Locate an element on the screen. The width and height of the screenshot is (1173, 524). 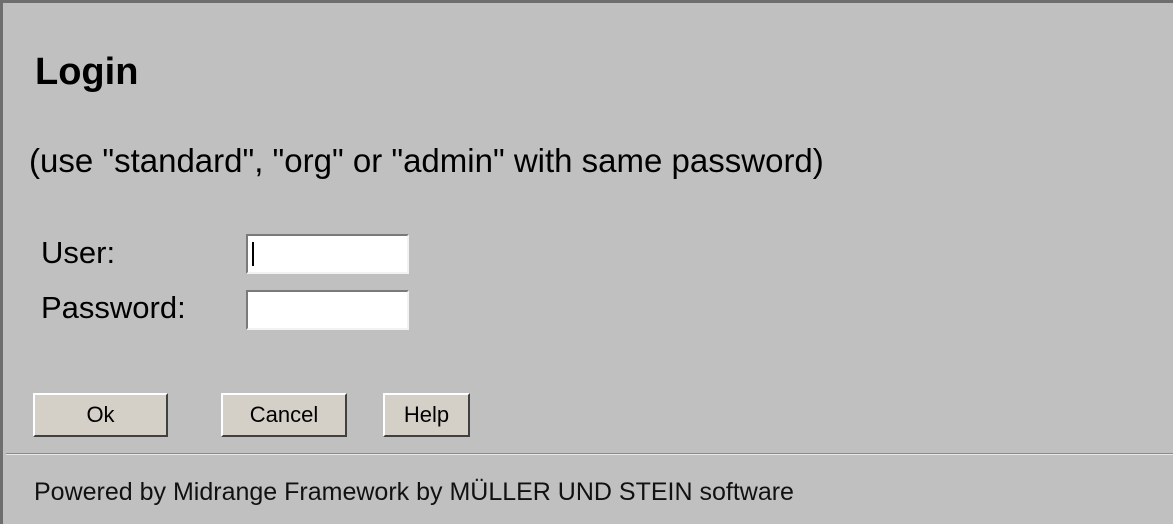
cancel-button: Cancel is located at coordinates (284, 415).